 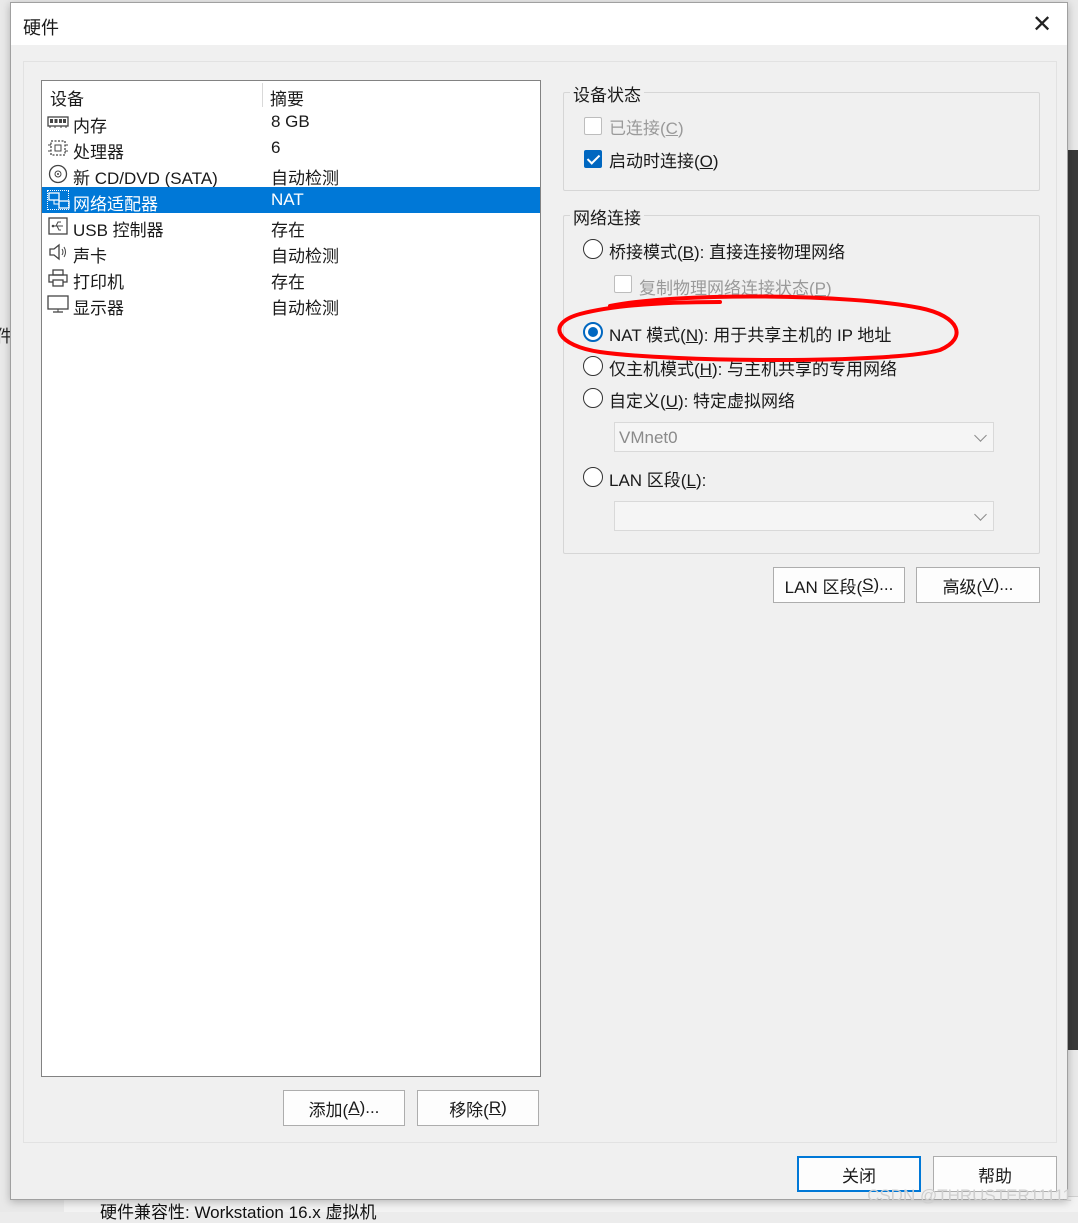 I want to click on device-row-network-adapter: 网络适配器 NAT, so click(x=291, y=200).